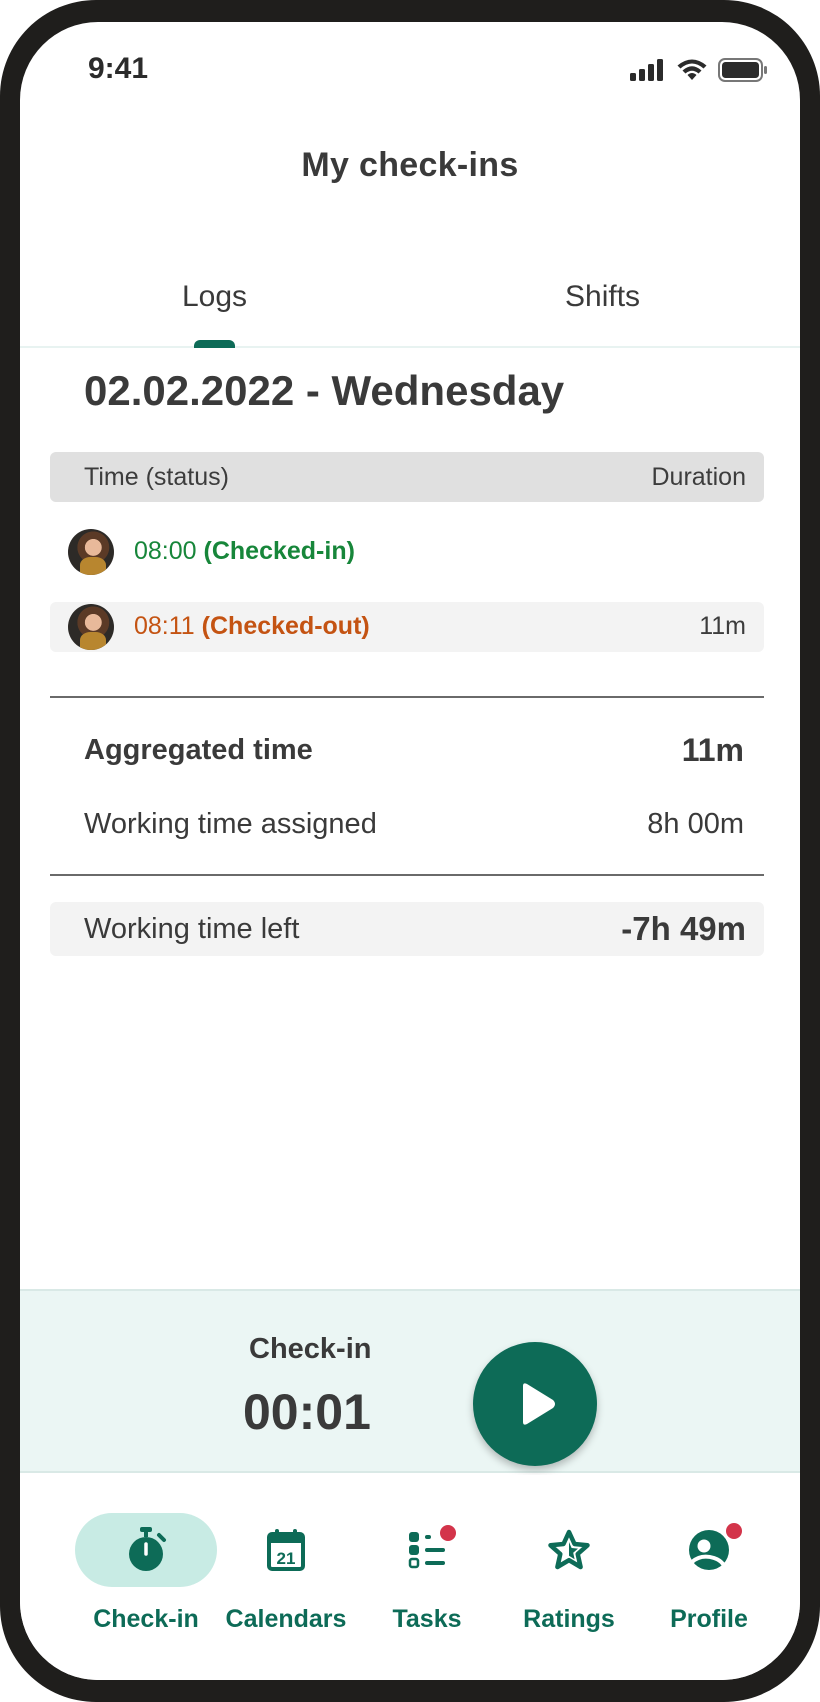  I want to click on aggregated-time-value: 11m, so click(712, 750).